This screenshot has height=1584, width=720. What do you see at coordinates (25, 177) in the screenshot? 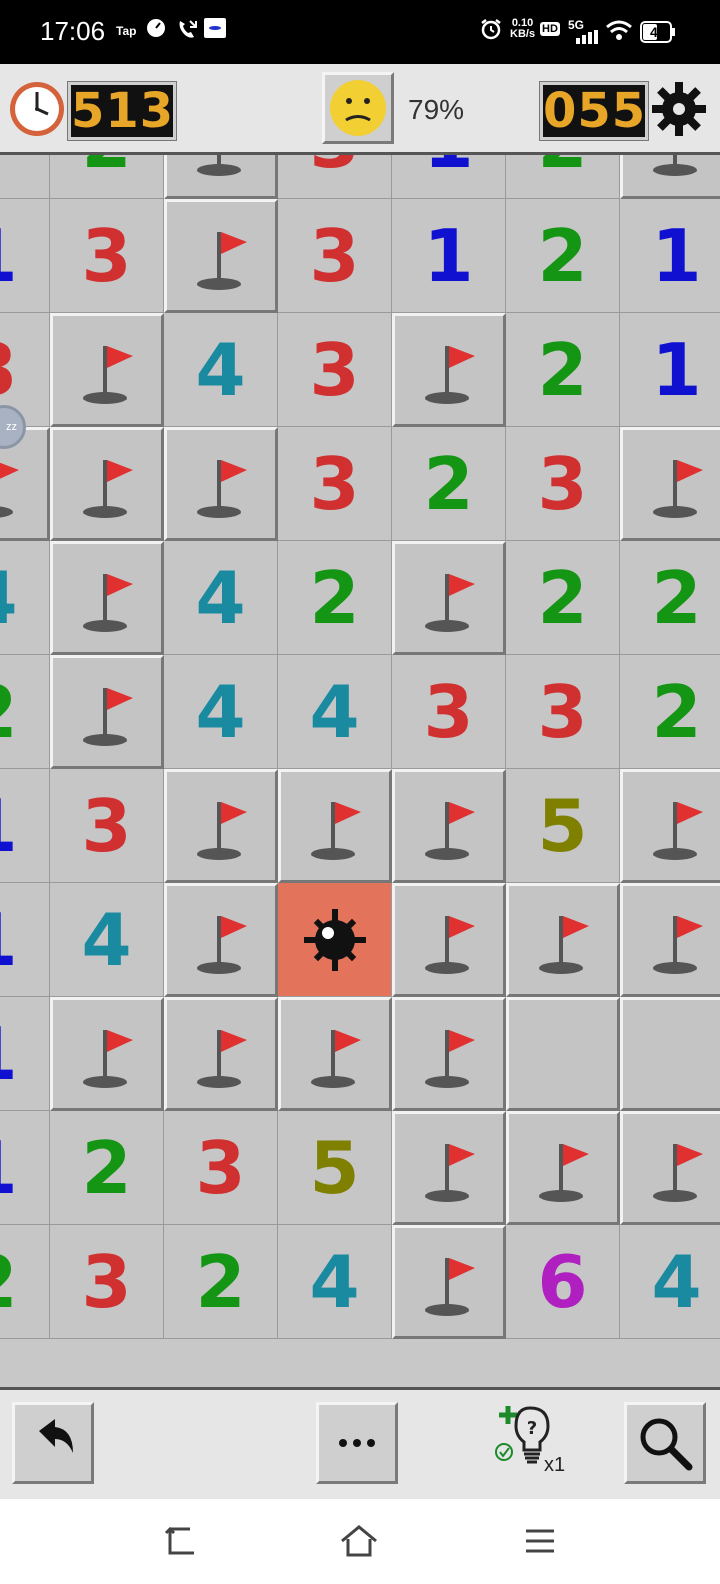
I see `empty-cell` at bounding box center [25, 177].